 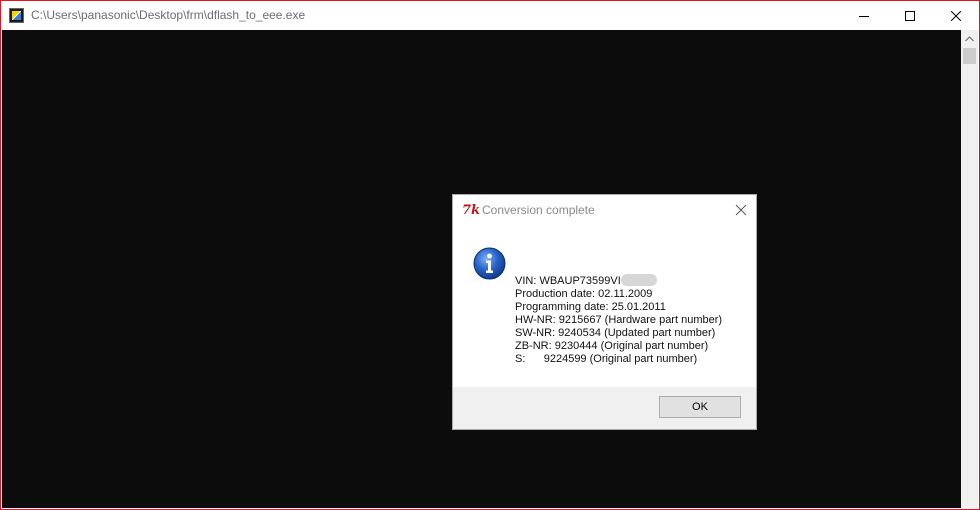 I want to click on minimize-icon, so click(x=864, y=16).